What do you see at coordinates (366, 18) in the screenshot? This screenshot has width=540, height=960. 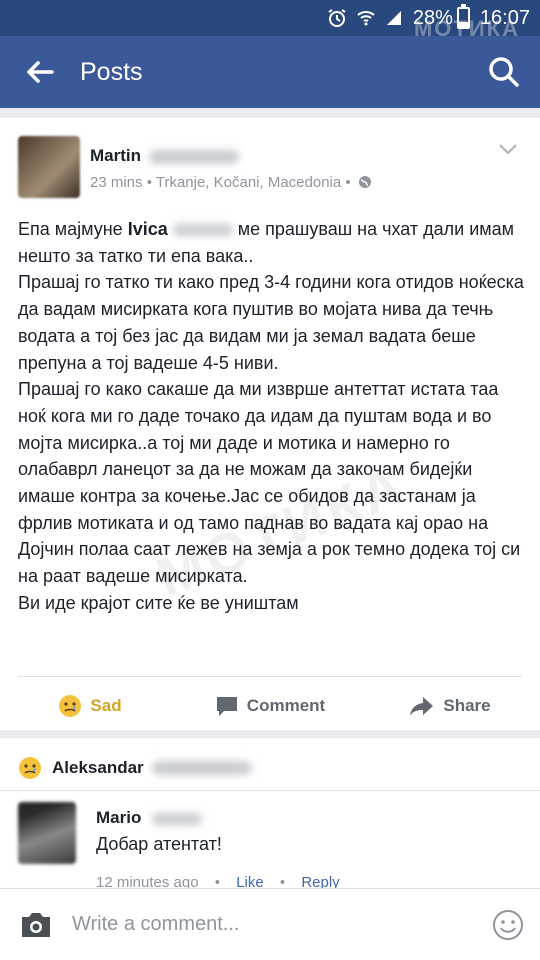 I see `wifi-icon` at bounding box center [366, 18].